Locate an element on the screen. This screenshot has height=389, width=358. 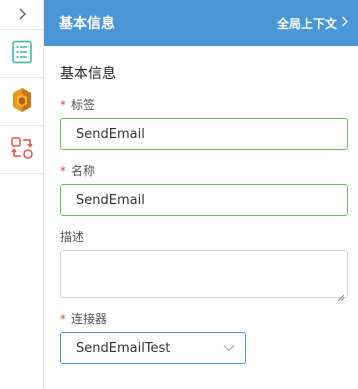
list-document-icon is located at coordinates (22, 54).